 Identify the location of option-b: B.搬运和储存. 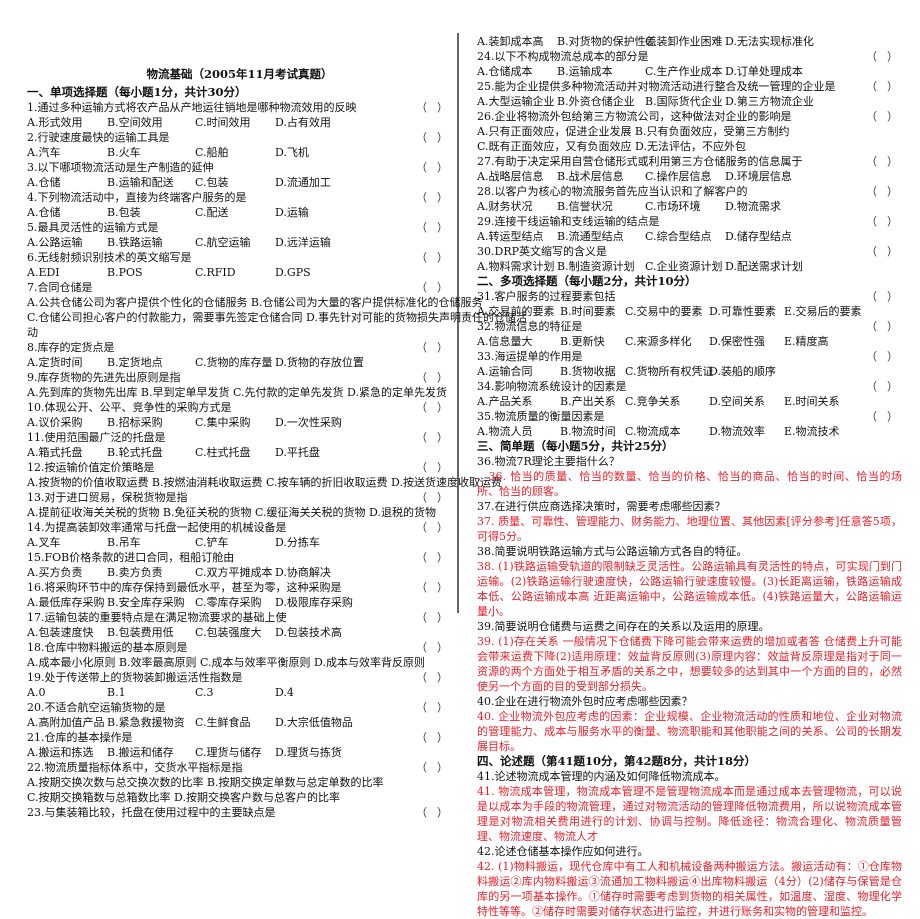
(140, 752).